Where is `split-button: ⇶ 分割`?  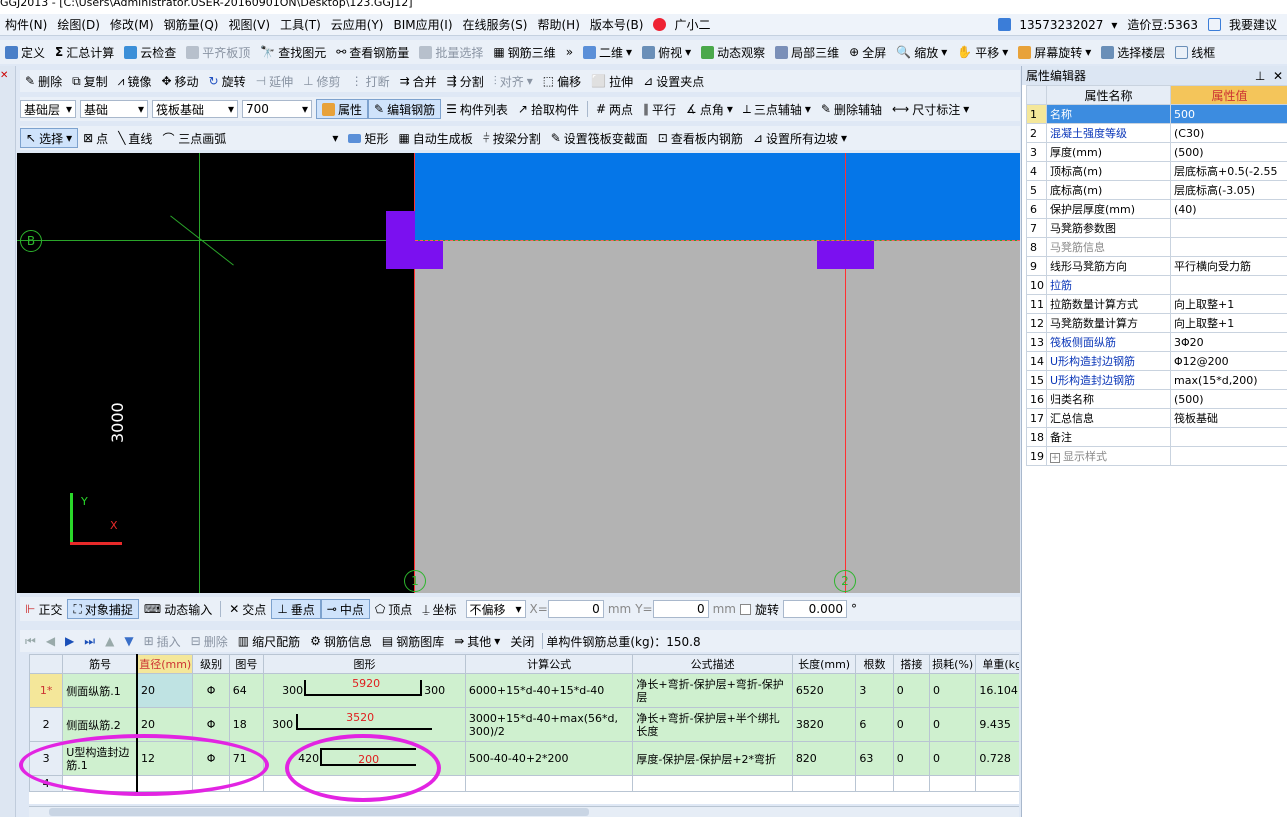
split-button: ⇶ 分割 is located at coordinates (465, 81).